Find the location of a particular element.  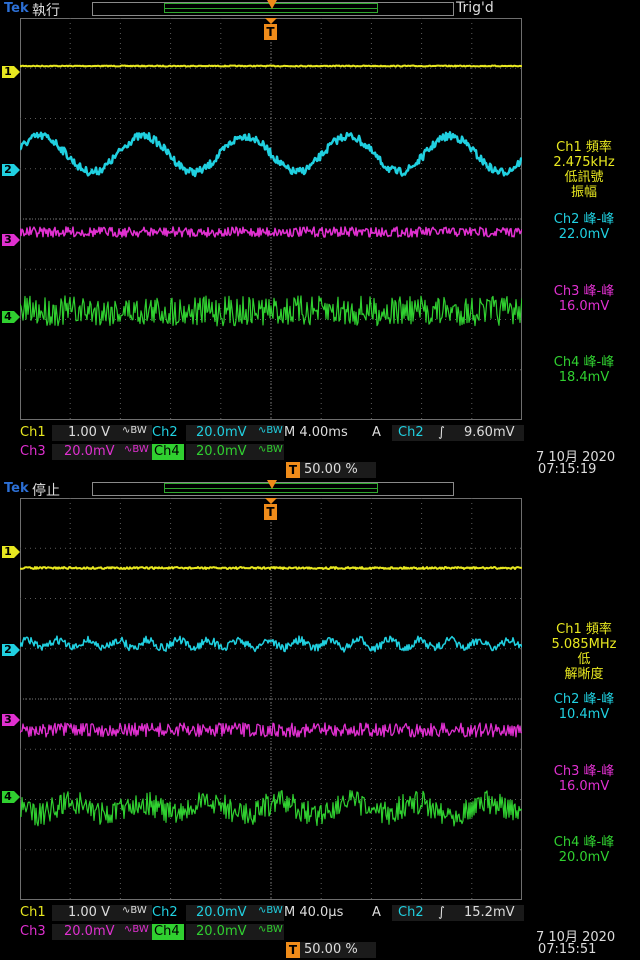

measurement-value: 5.085MHz is located at coordinates (584, 644).